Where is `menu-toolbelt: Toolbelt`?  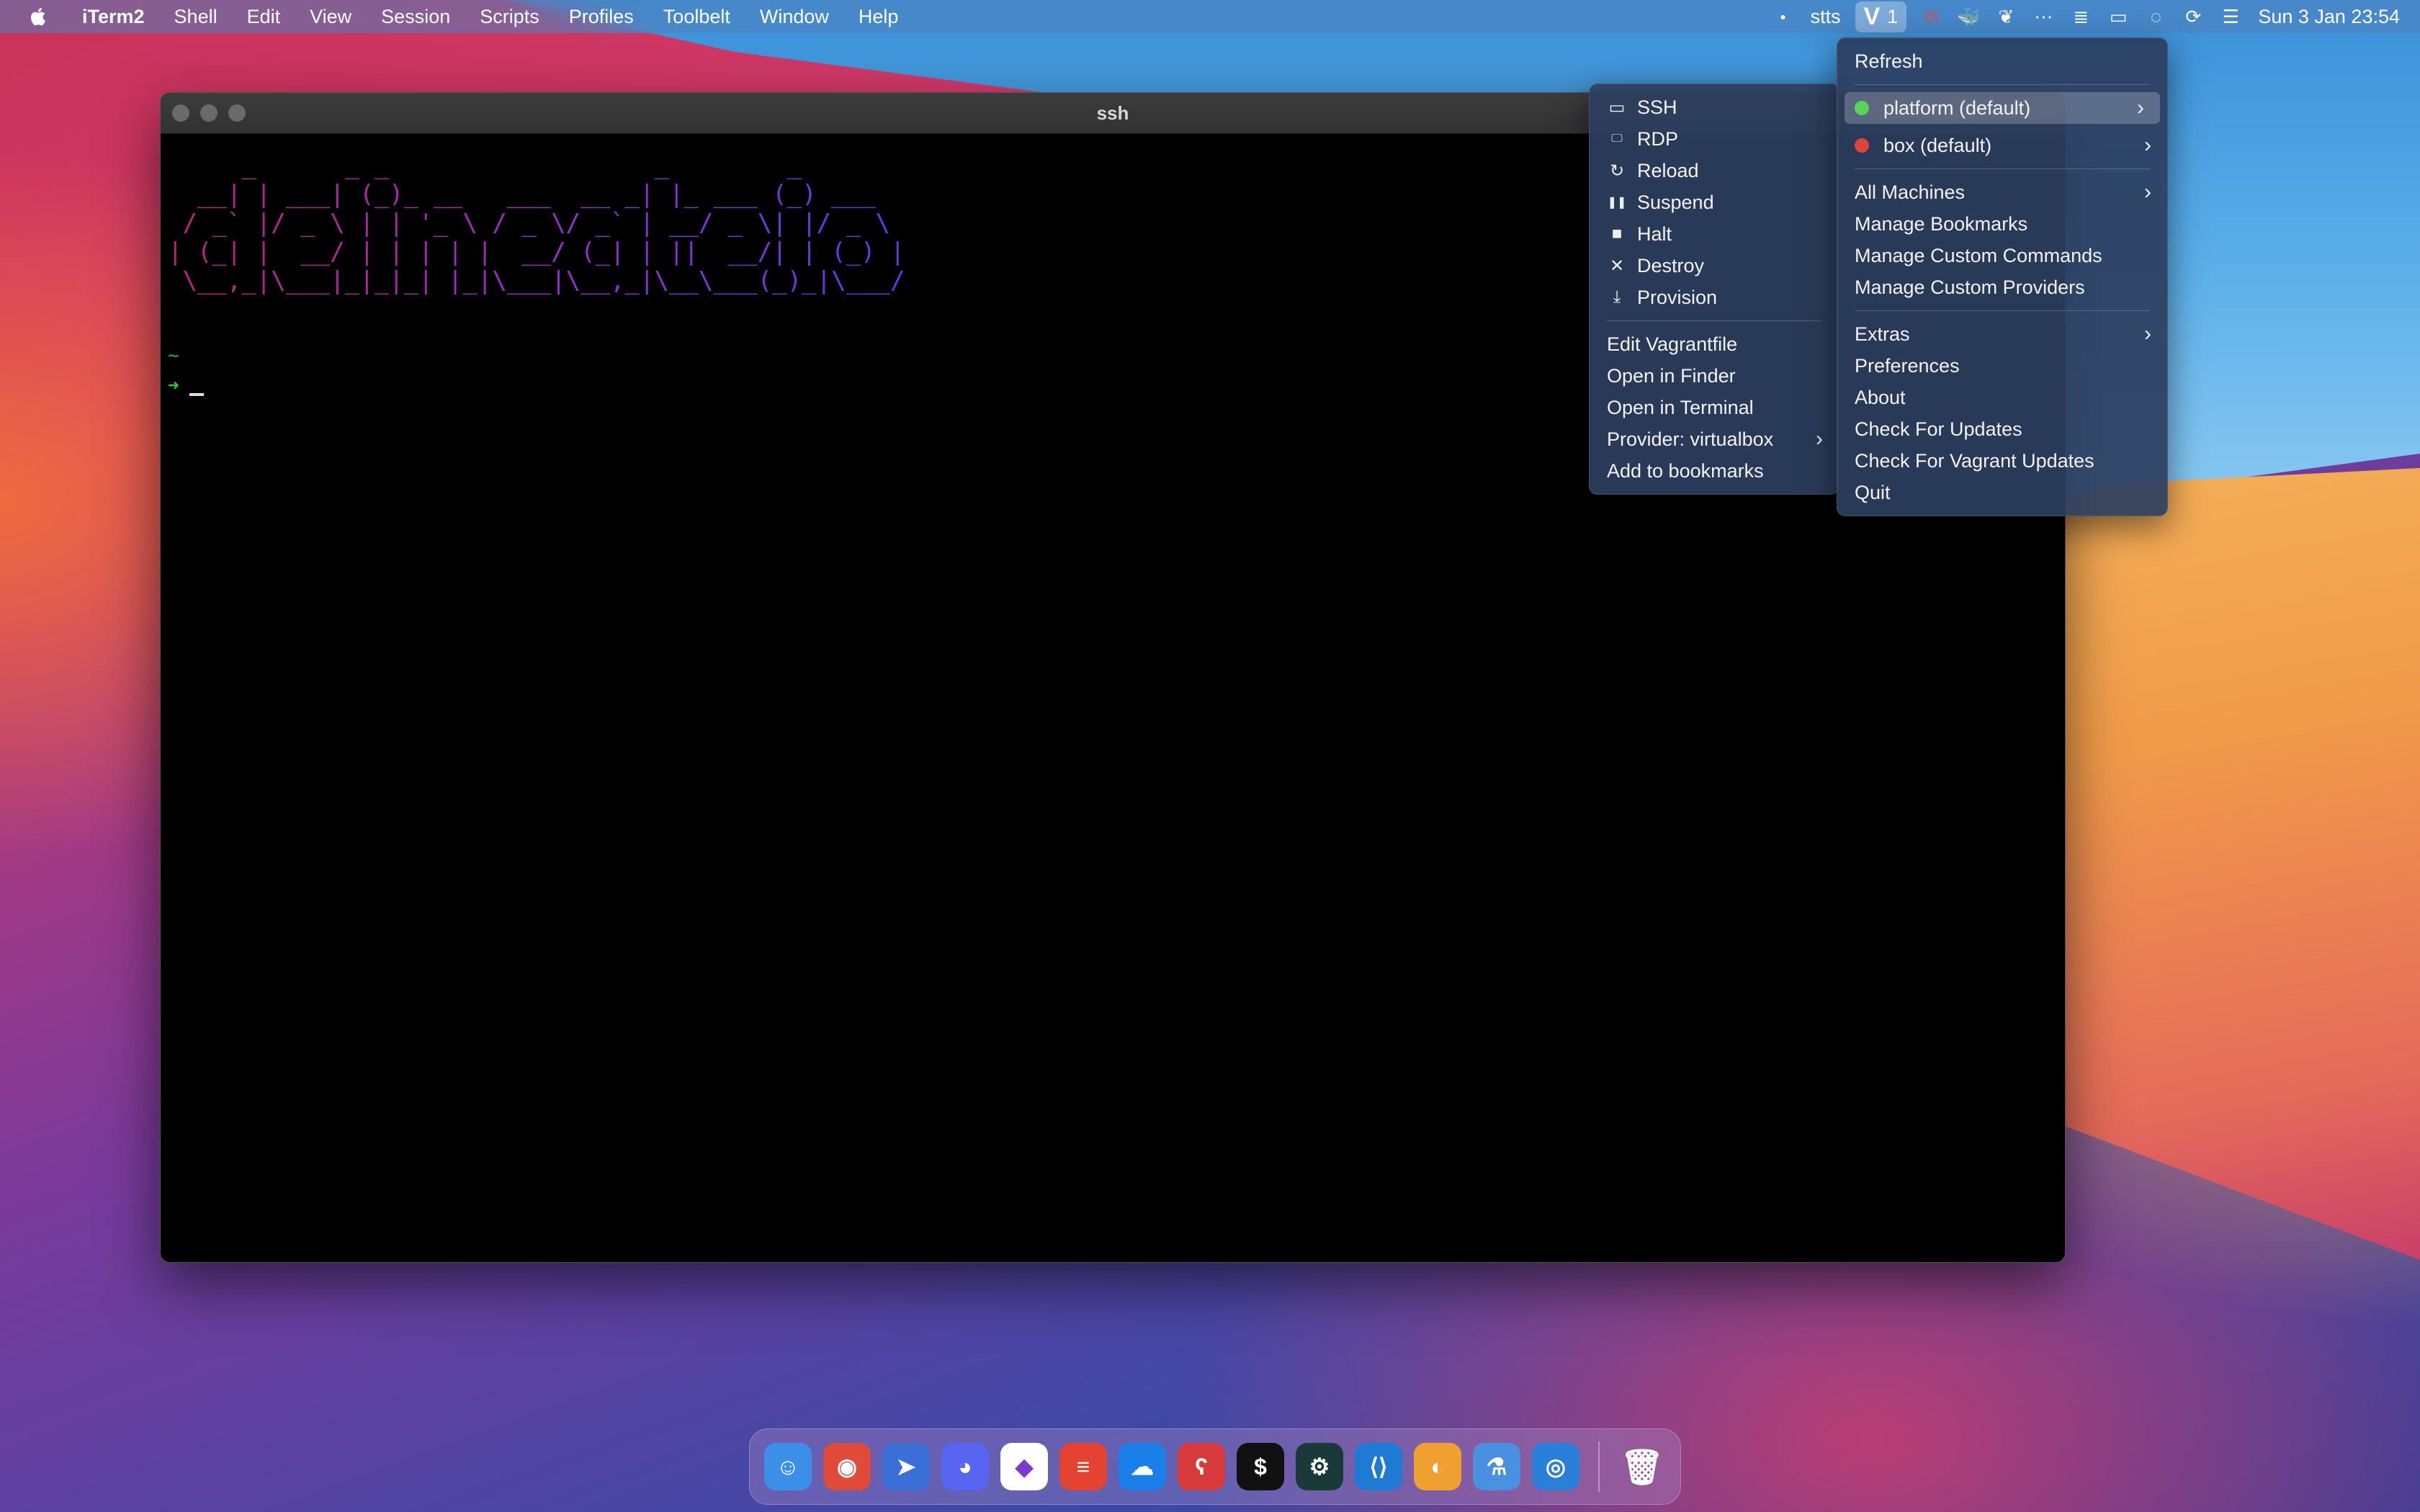
menu-toolbelt: Toolbelt is located at coordinates (696, 17).